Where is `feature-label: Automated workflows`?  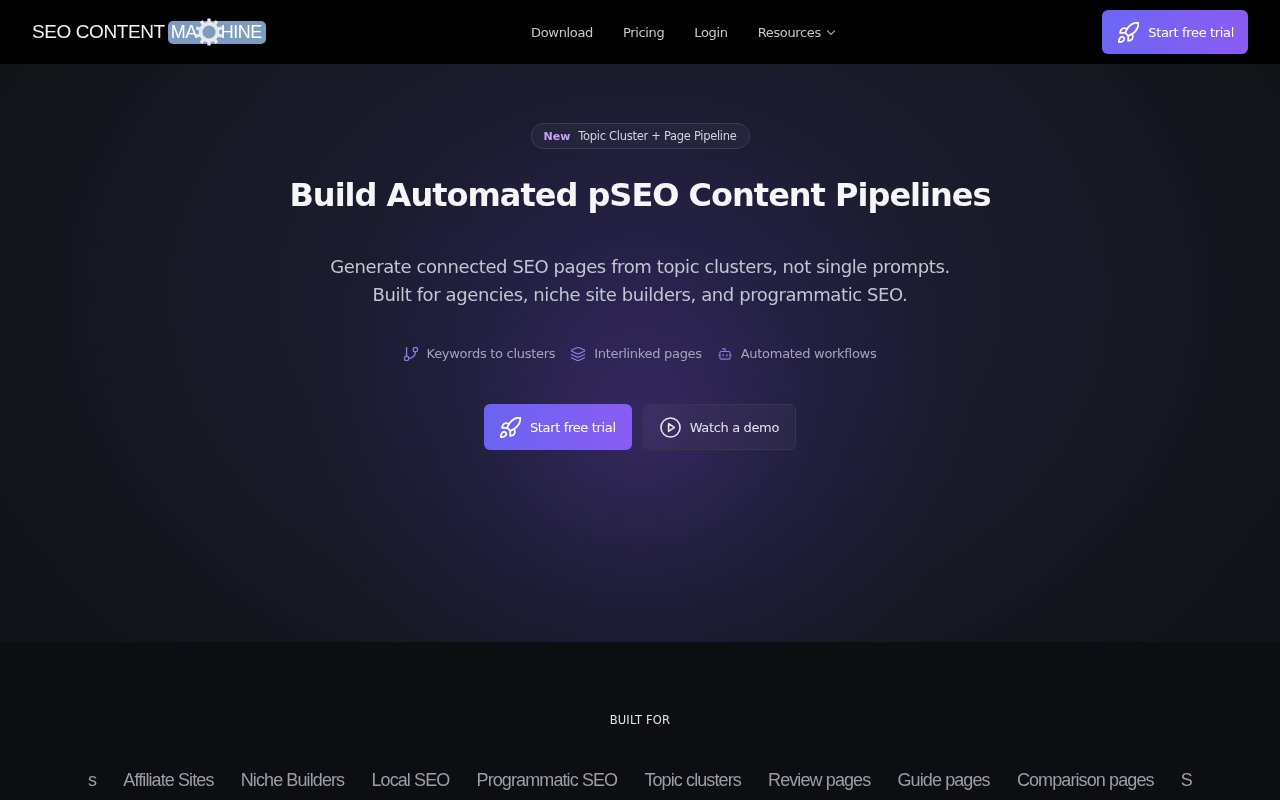
feature-label: Automated workflows is located at coordinates (808, 353).